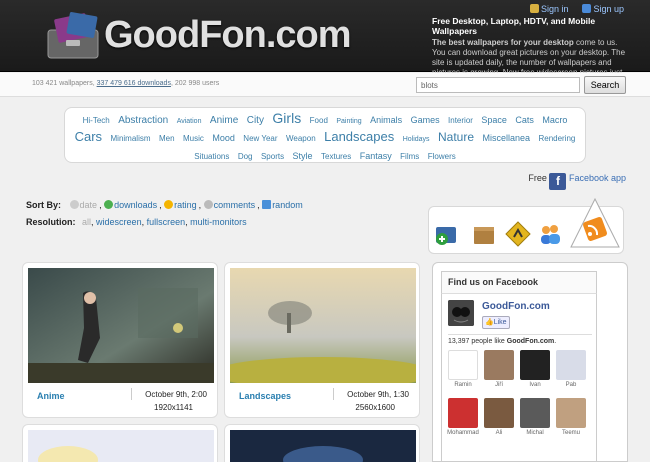 This screenshot has height=462, width=650. I want to click on tag-link: Girls, so click(286, 118).